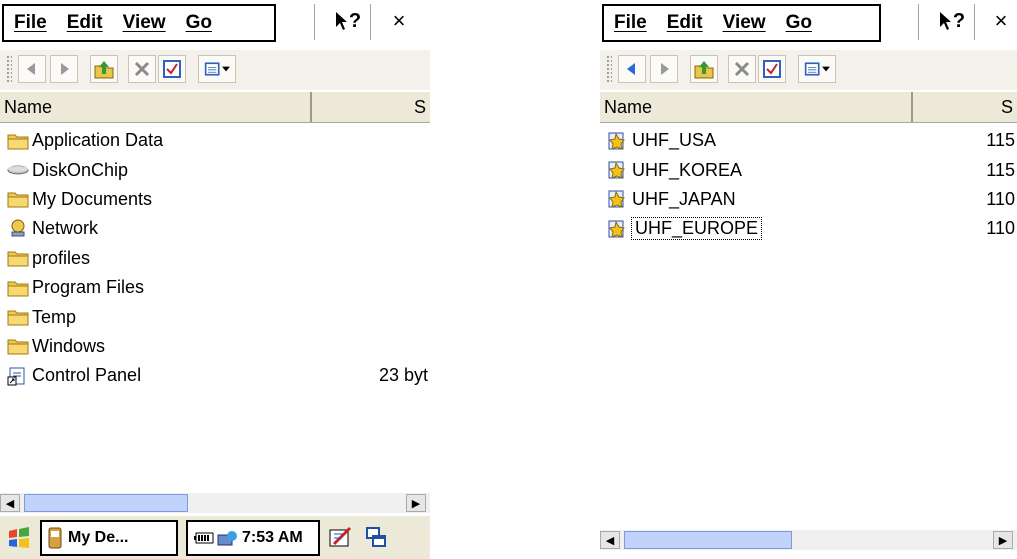 This screenshot has height=559, width=1017. I want to click on list-item-selected: UHF_EUROPE 110, so click(808, 228).